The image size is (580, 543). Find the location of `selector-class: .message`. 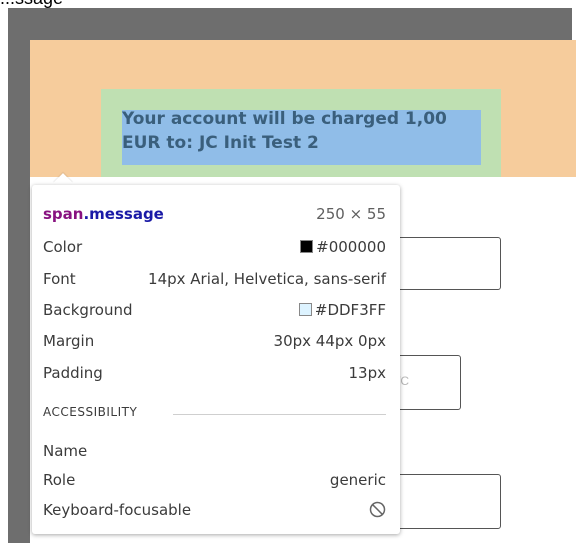

selector-class: .message is located at coordinates (123, 214).